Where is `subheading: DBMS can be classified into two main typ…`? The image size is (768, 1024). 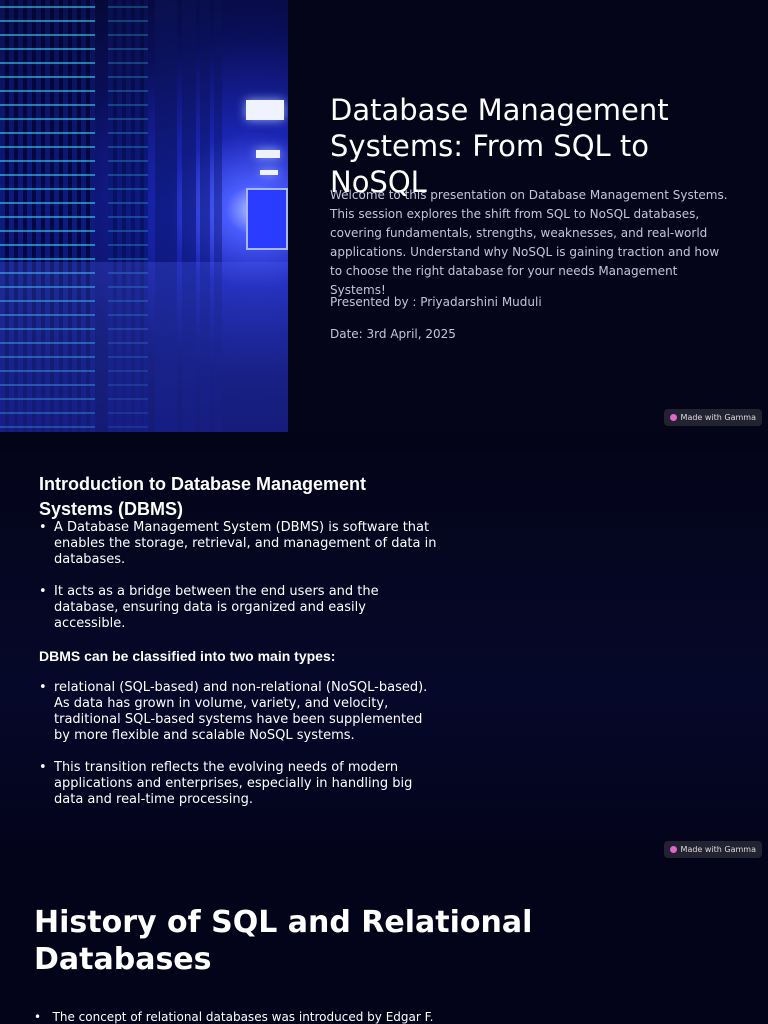 subheading: DBMS can be classified into two main typ… is located at coordinates (187, 656).